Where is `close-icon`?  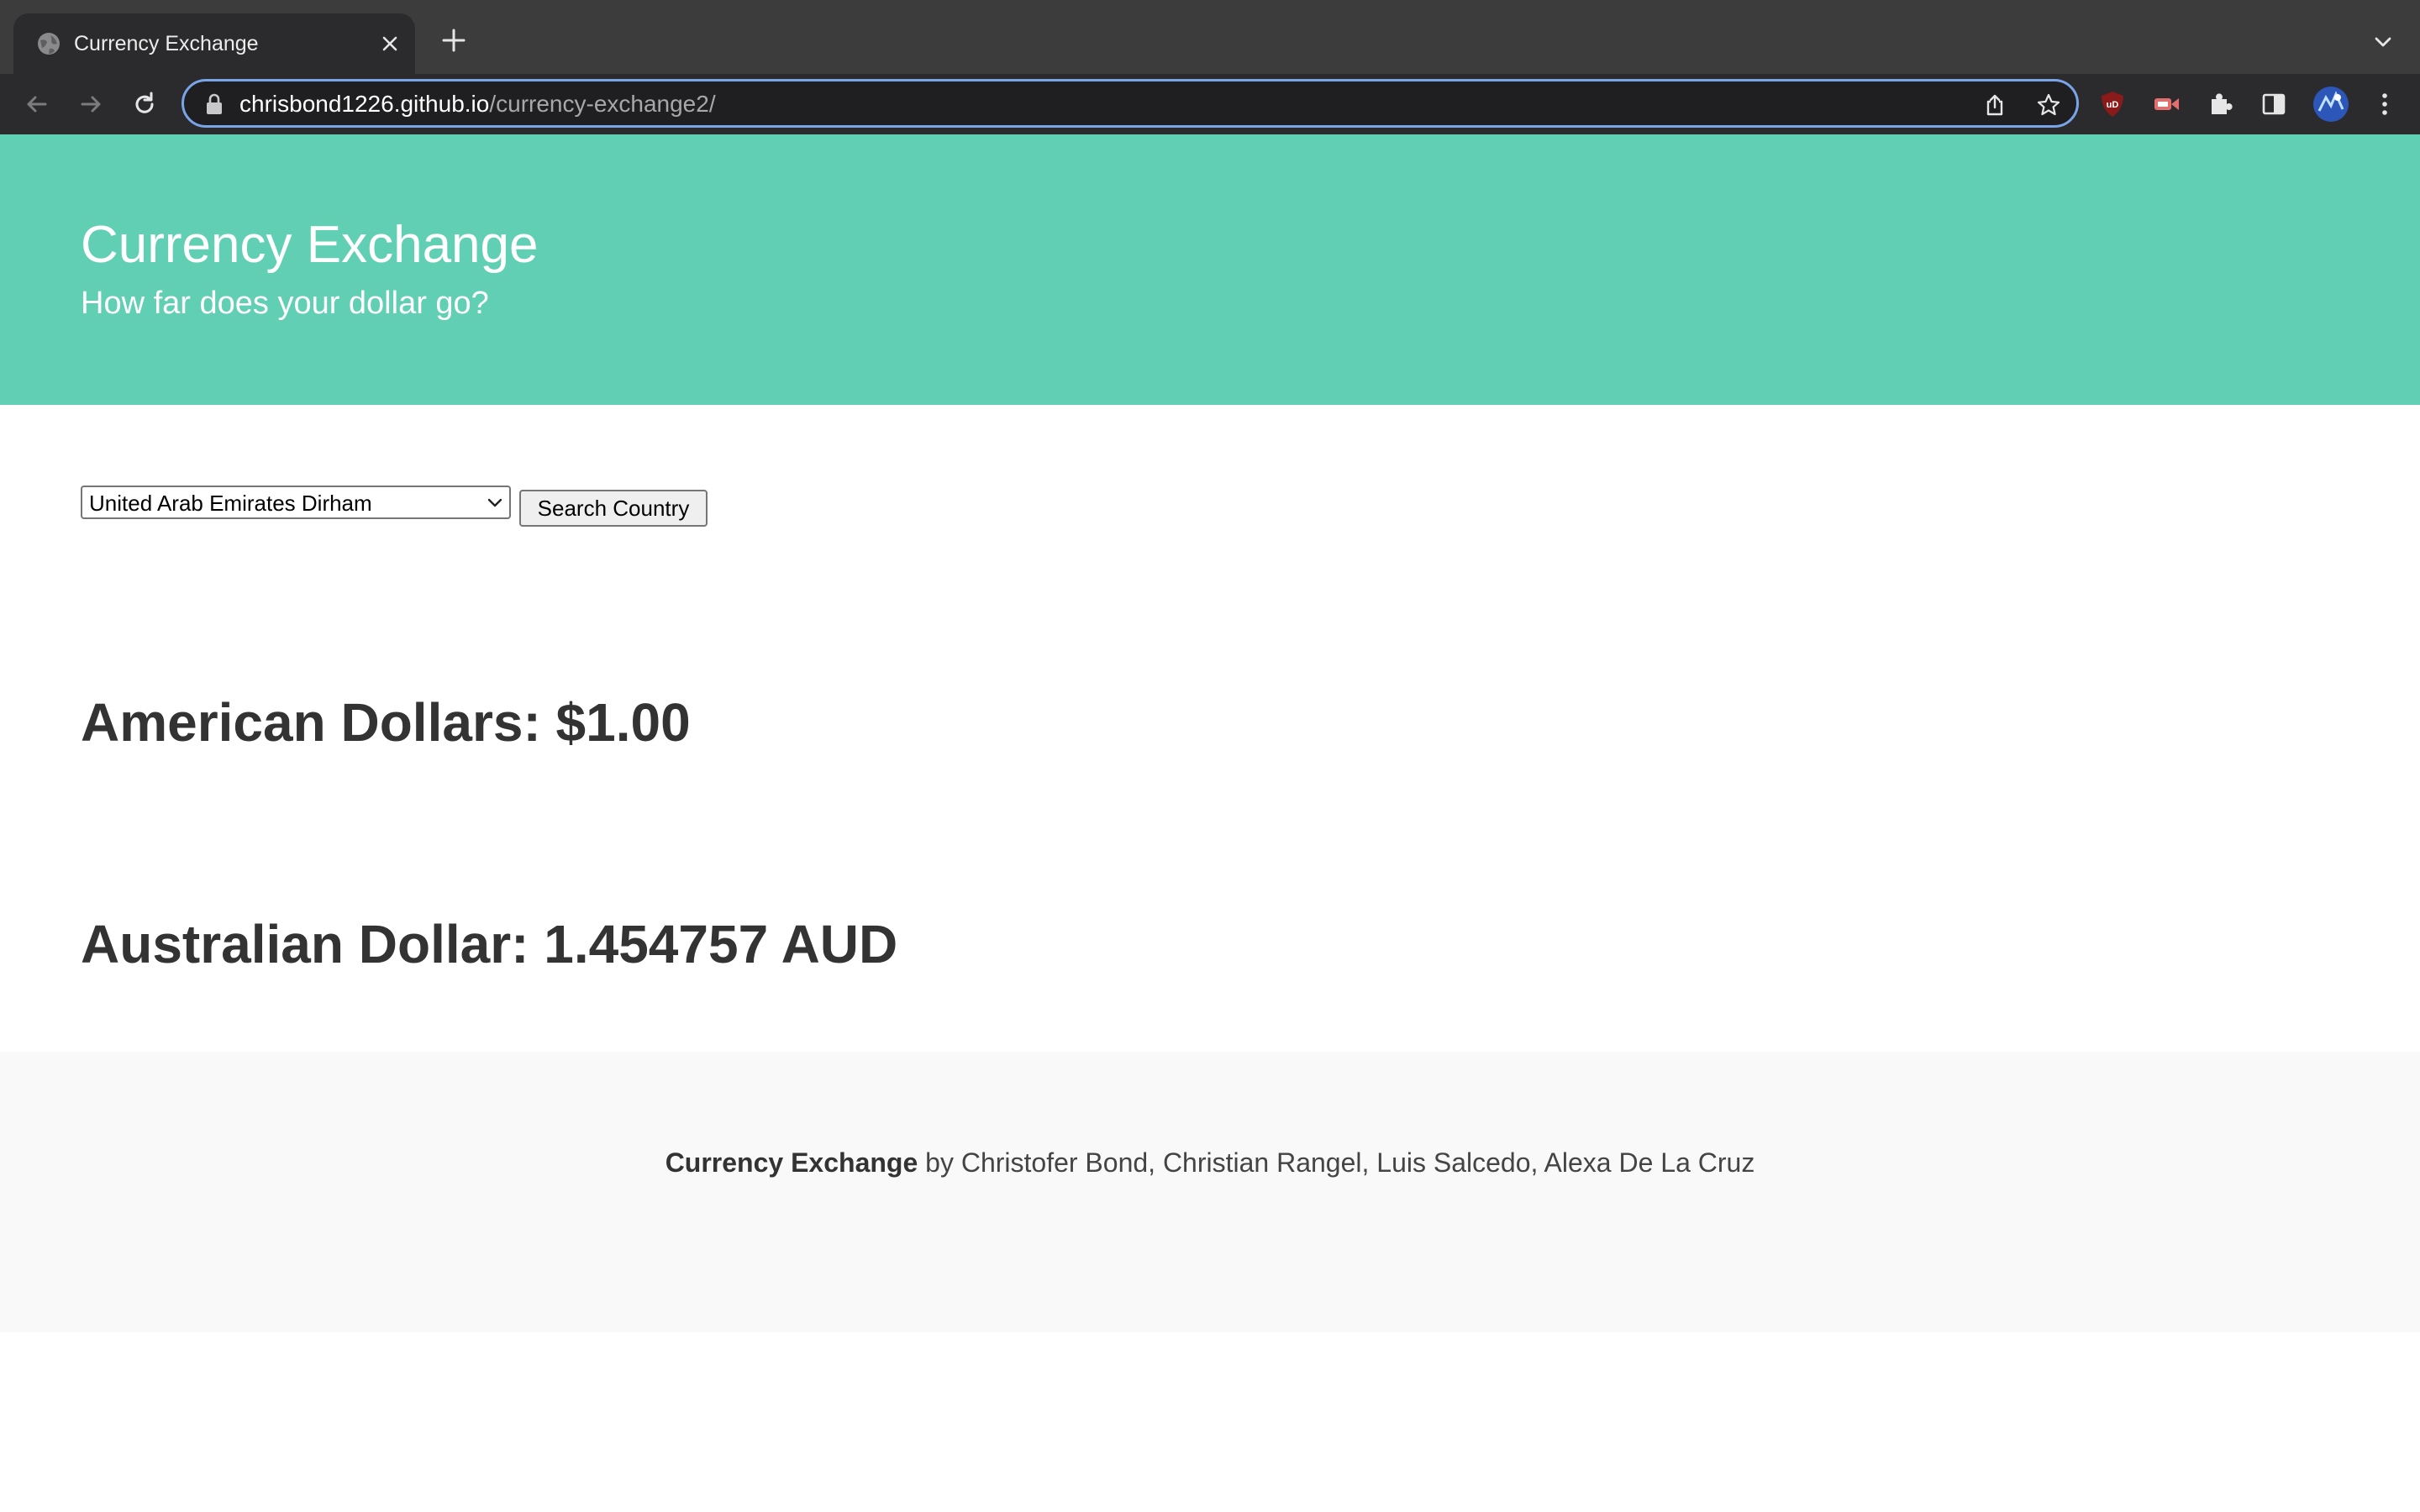 close-icon is located at coordinates (390, 43).